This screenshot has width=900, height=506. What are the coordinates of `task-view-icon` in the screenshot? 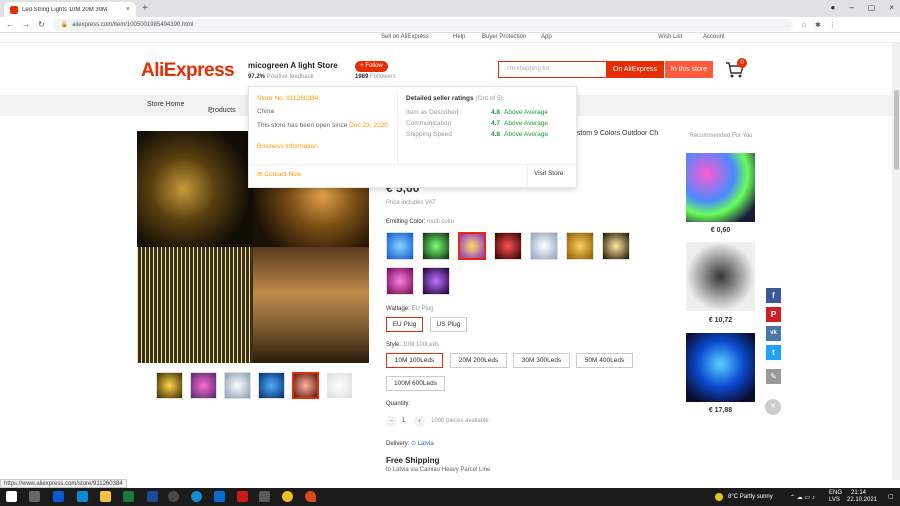 It's located at (82, 496).